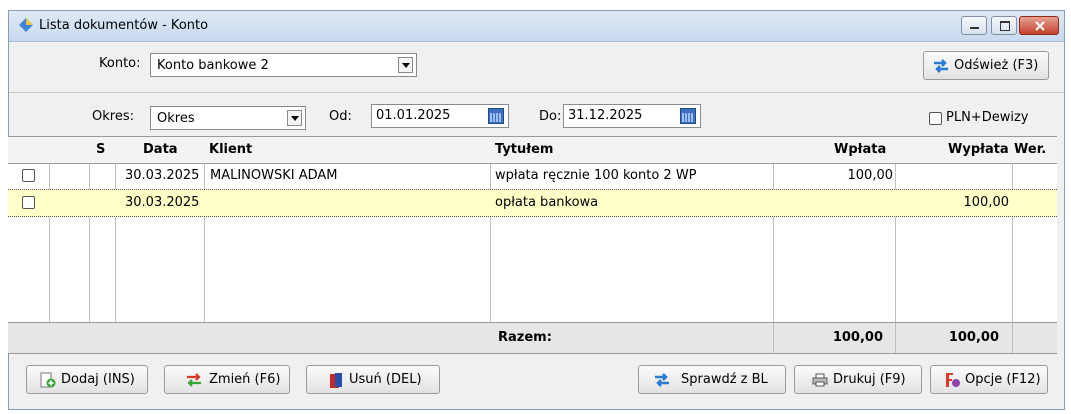  What do you see at coordinates (283, 65) in the screenshot?
I see `konto-select: Konto bankowe 2` at bounding box center [283, 65].